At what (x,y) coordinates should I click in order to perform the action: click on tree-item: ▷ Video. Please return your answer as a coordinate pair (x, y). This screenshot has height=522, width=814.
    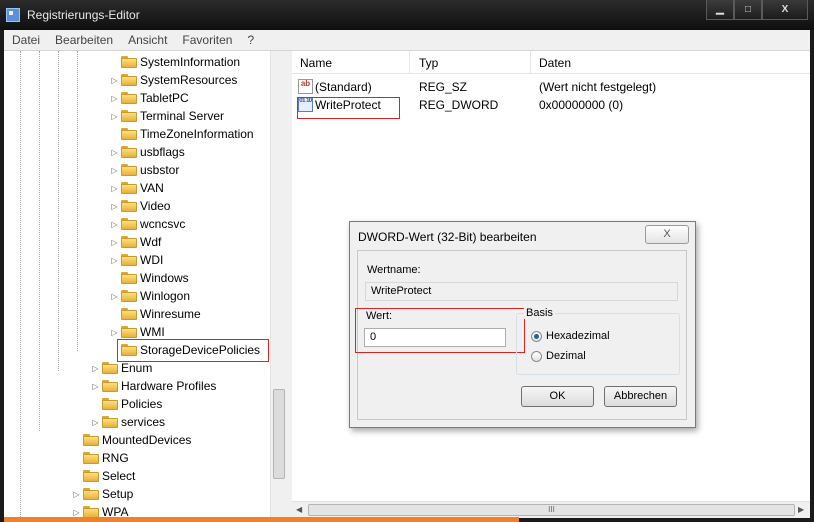
    Looking at the image, I should click on (140, 206).